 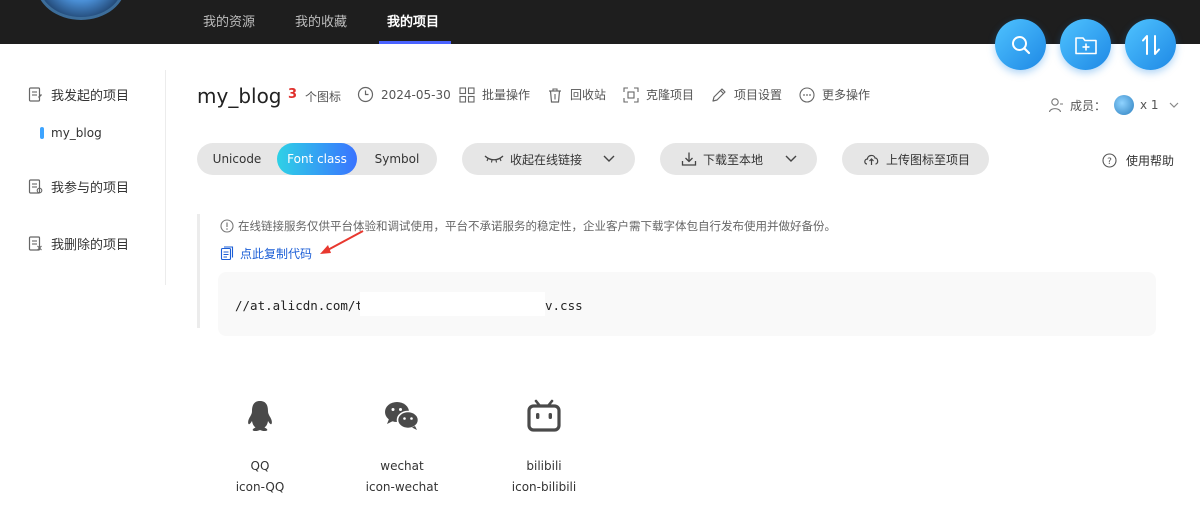 What do you see at coordinates (165, 177) in the screenshot?
I see `sidebar-divider` at bounding box center [165, 177].